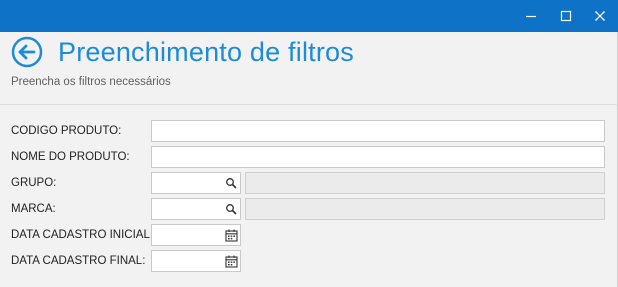 The image size is (618, 287). Describe the element at coordinates (309, 16) in the screenshot. I see `title-bar` at that location.